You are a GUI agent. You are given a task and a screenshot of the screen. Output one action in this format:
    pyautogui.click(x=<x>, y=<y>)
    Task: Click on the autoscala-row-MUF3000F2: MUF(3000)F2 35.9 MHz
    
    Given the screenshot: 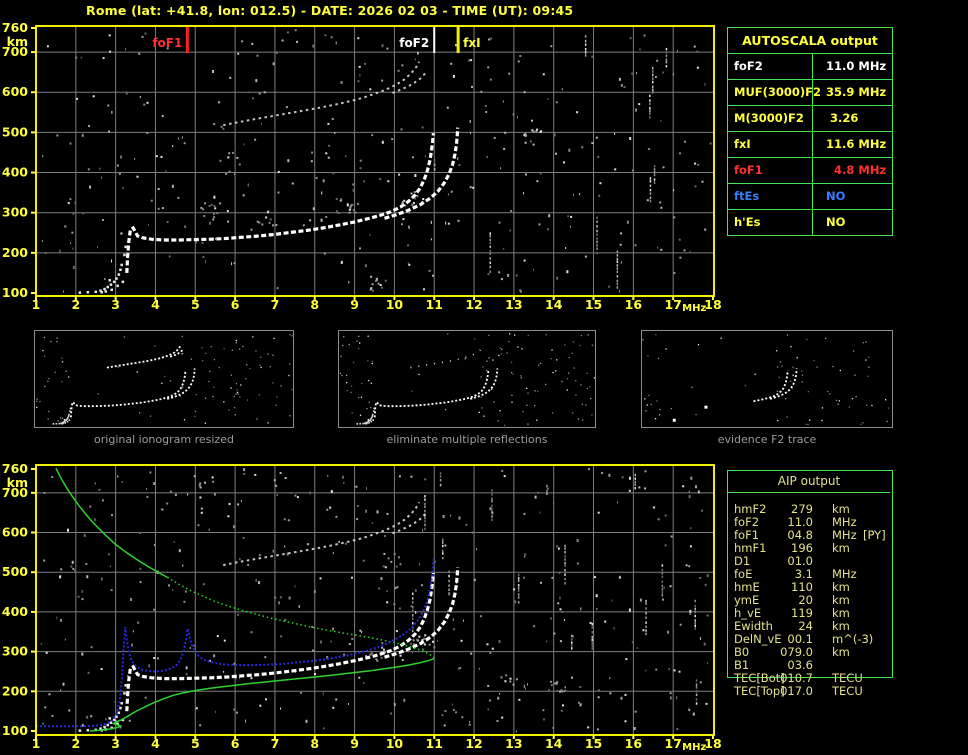 What is the action you would take?
    pyautogui.click(x=810, y=93)
    